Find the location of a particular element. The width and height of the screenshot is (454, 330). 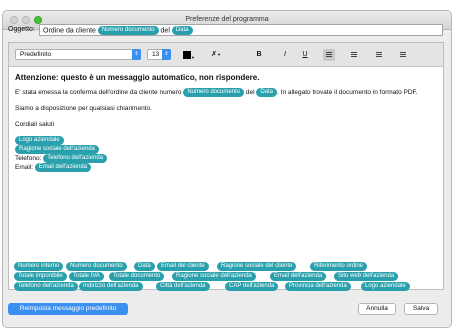

align-left-icon is located at coordinates (329, 55).